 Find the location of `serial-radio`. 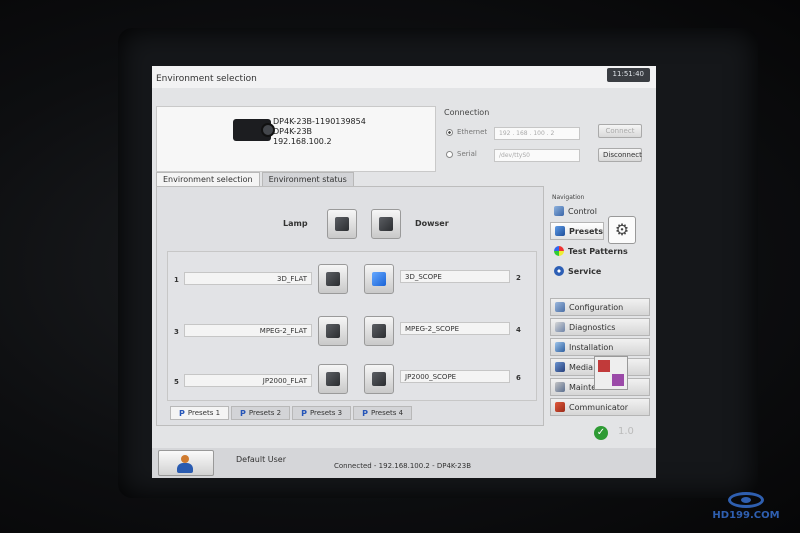

serial-radio is located at coordinates (449, 154).